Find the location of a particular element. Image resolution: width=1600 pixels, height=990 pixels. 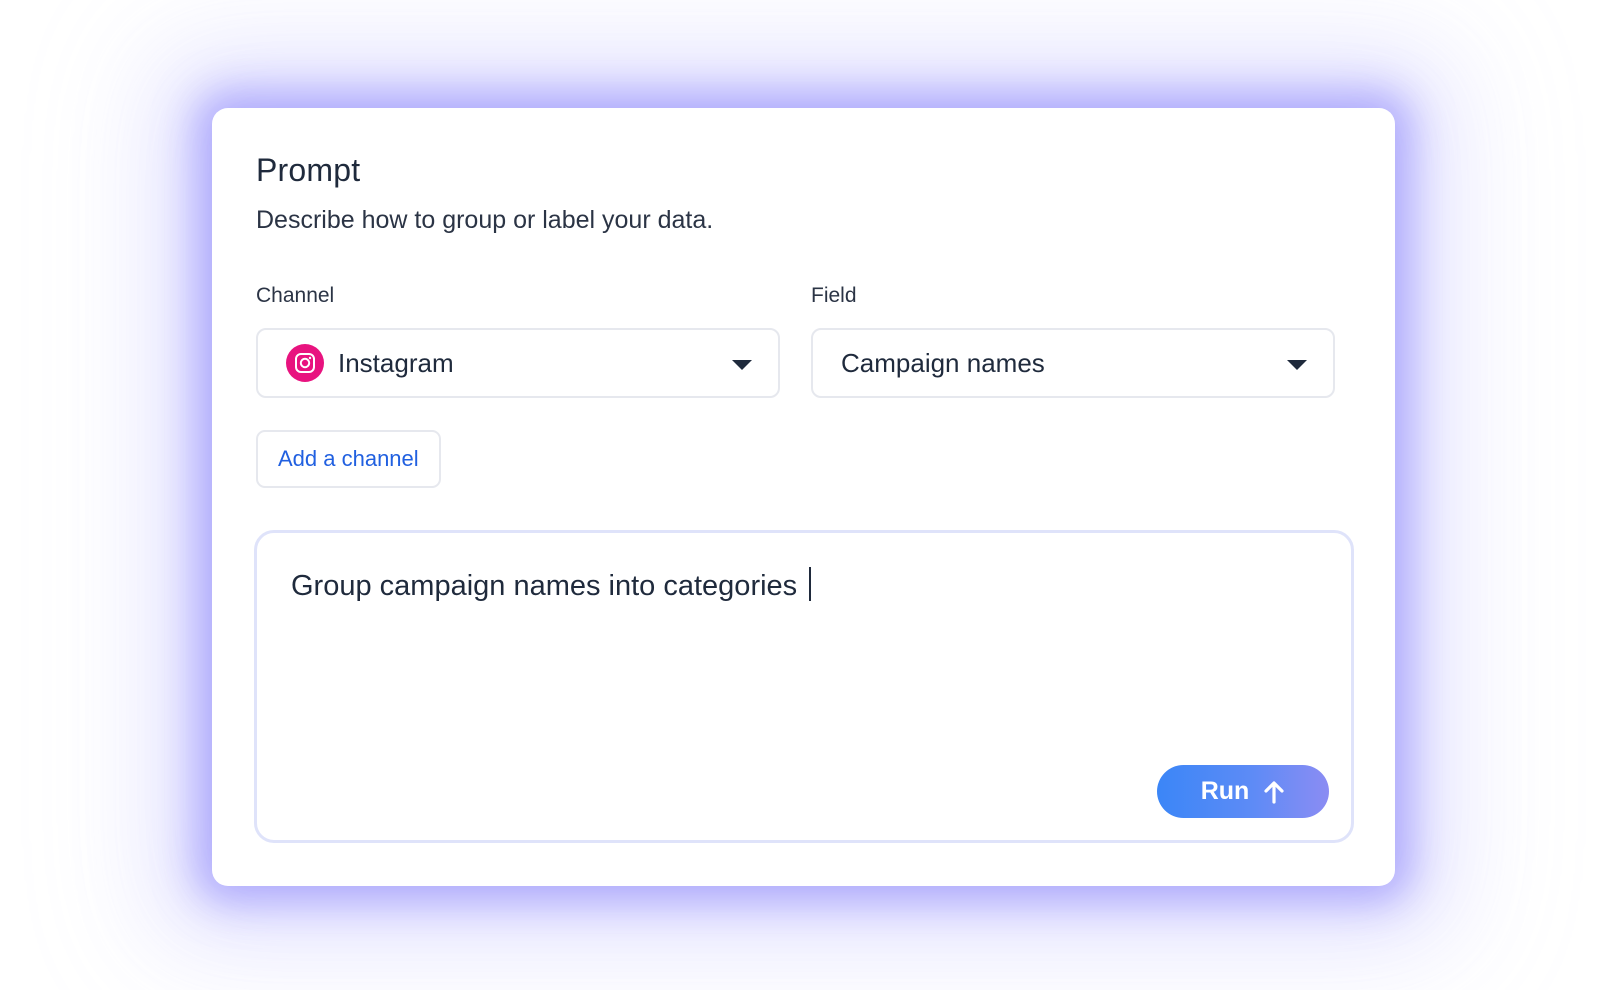

arrow-up-icon is located at coordinates (1274, 792).